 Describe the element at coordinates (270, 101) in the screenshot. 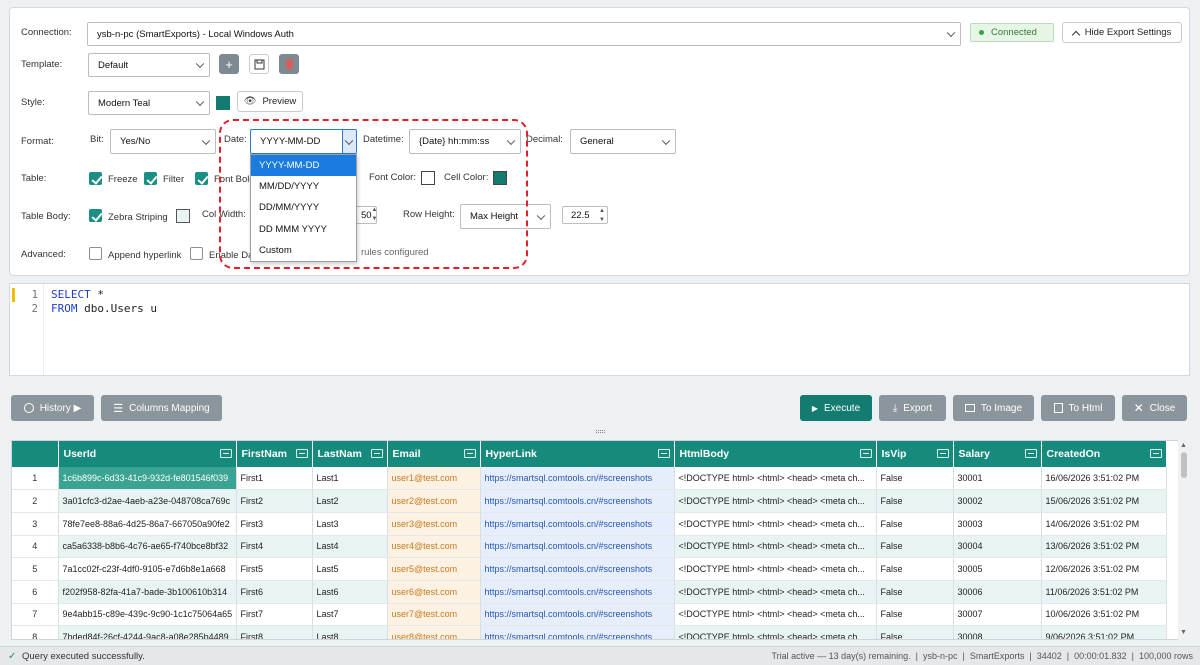

I see `preview-button: 👁 Preview` at that location.